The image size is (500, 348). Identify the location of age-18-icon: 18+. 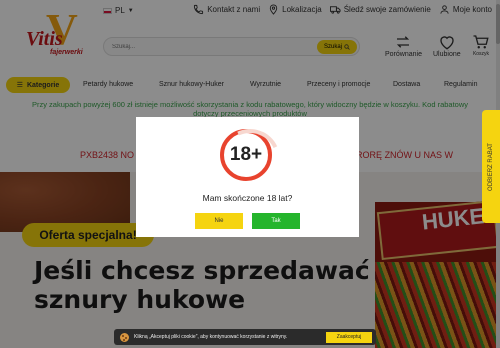
(246, 155).